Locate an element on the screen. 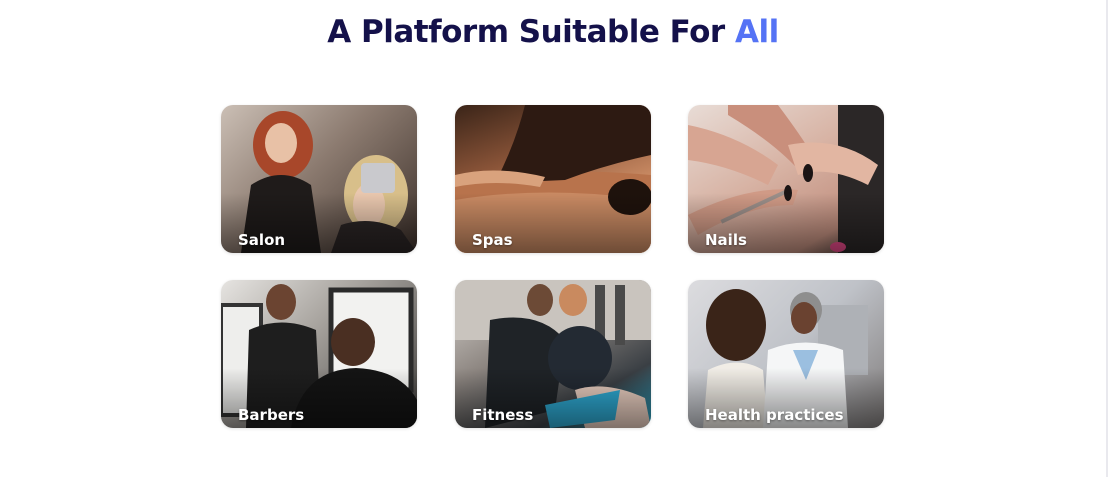 The height and width of the screenshot is (477, 1108). card-label-nails: Nails is located at coordinates (726, 240).